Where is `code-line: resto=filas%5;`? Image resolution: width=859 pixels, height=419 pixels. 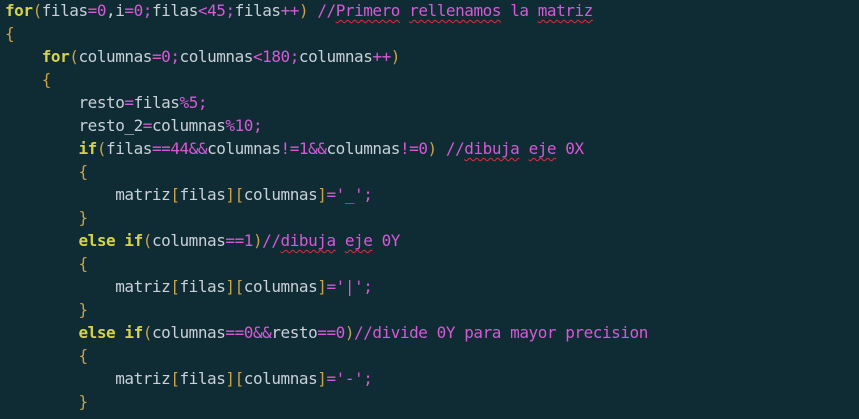
code-line: resto=filas%5; is located at coordinates (106, 102).